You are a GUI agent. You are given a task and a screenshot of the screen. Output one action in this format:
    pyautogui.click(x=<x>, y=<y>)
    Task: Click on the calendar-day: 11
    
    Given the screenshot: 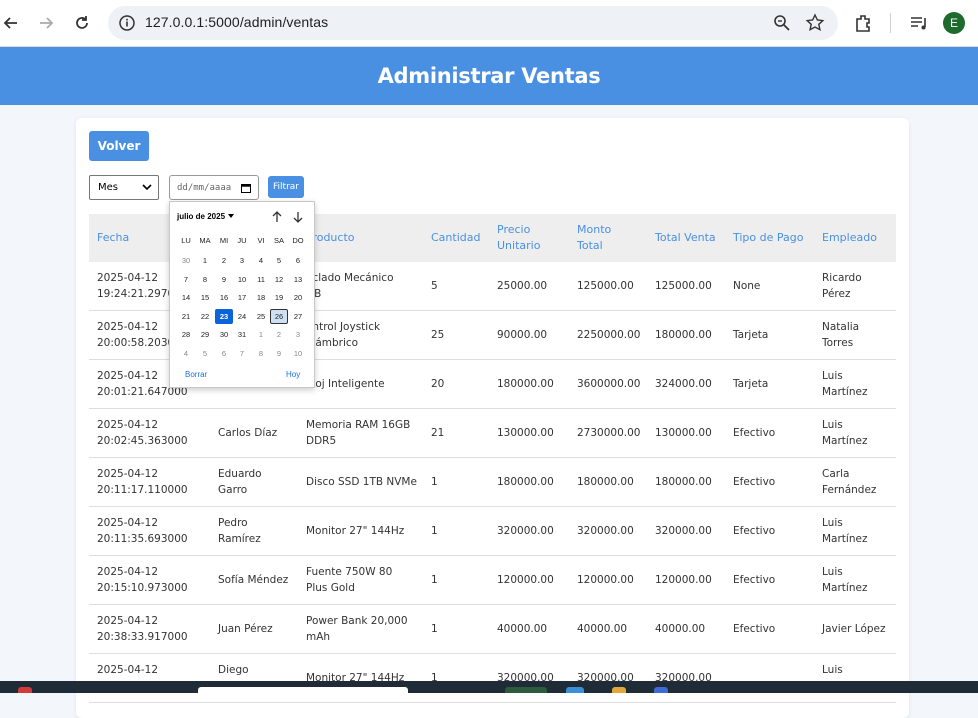 What is the action you would take?
    pyautogui.click(x=261, y=279)
    